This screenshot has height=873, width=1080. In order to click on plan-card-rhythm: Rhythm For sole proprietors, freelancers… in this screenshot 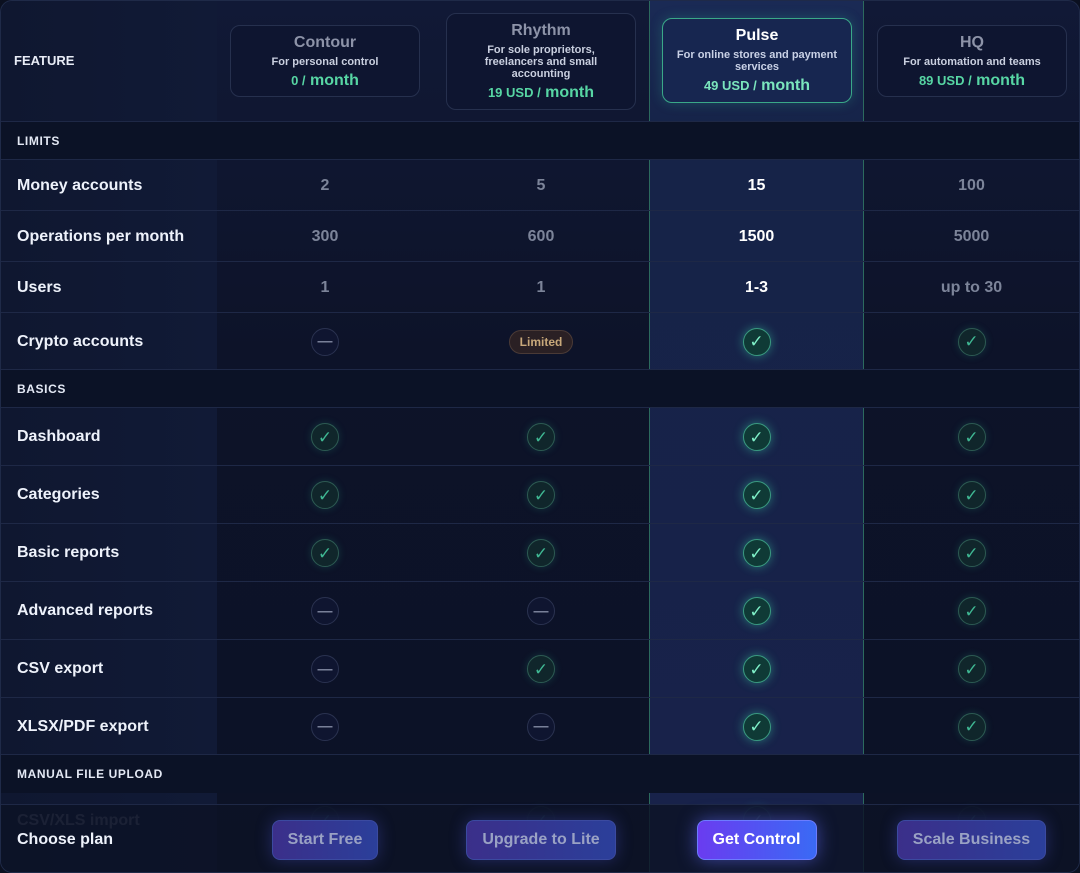, I will do `click(541, 61)`.